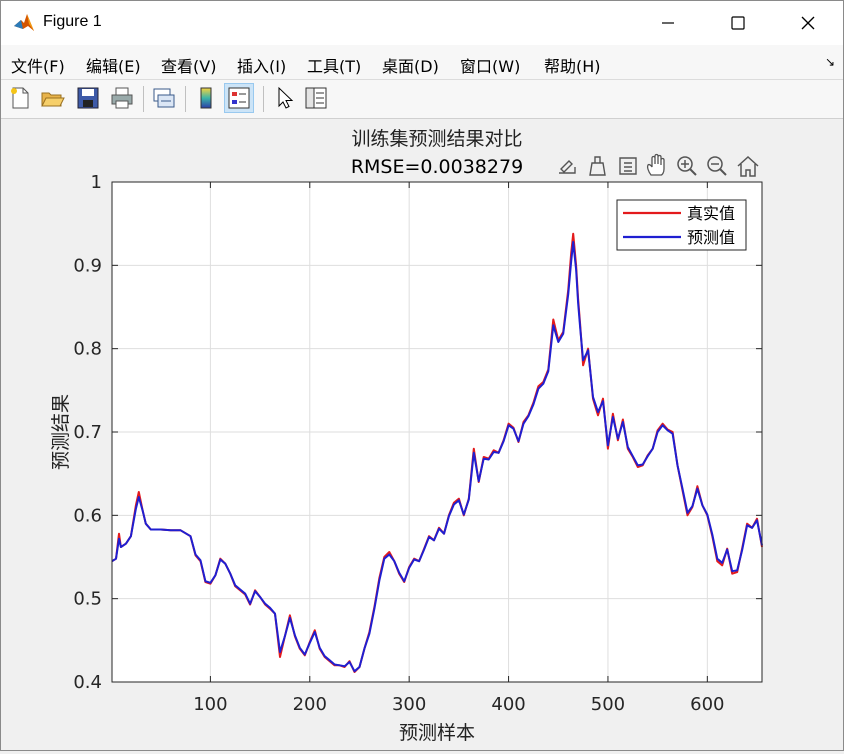  Describe the element at coordinates (711, 237) in the screenshot. I see `legend-label-pred: 预测值` at that location.